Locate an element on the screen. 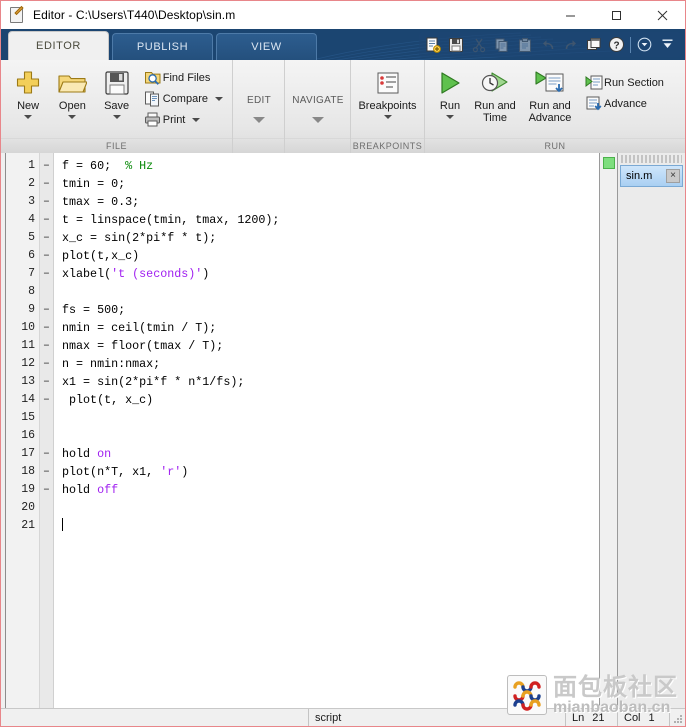  code-line: n = nmin:nmax; is located at coordinates (326, 364).